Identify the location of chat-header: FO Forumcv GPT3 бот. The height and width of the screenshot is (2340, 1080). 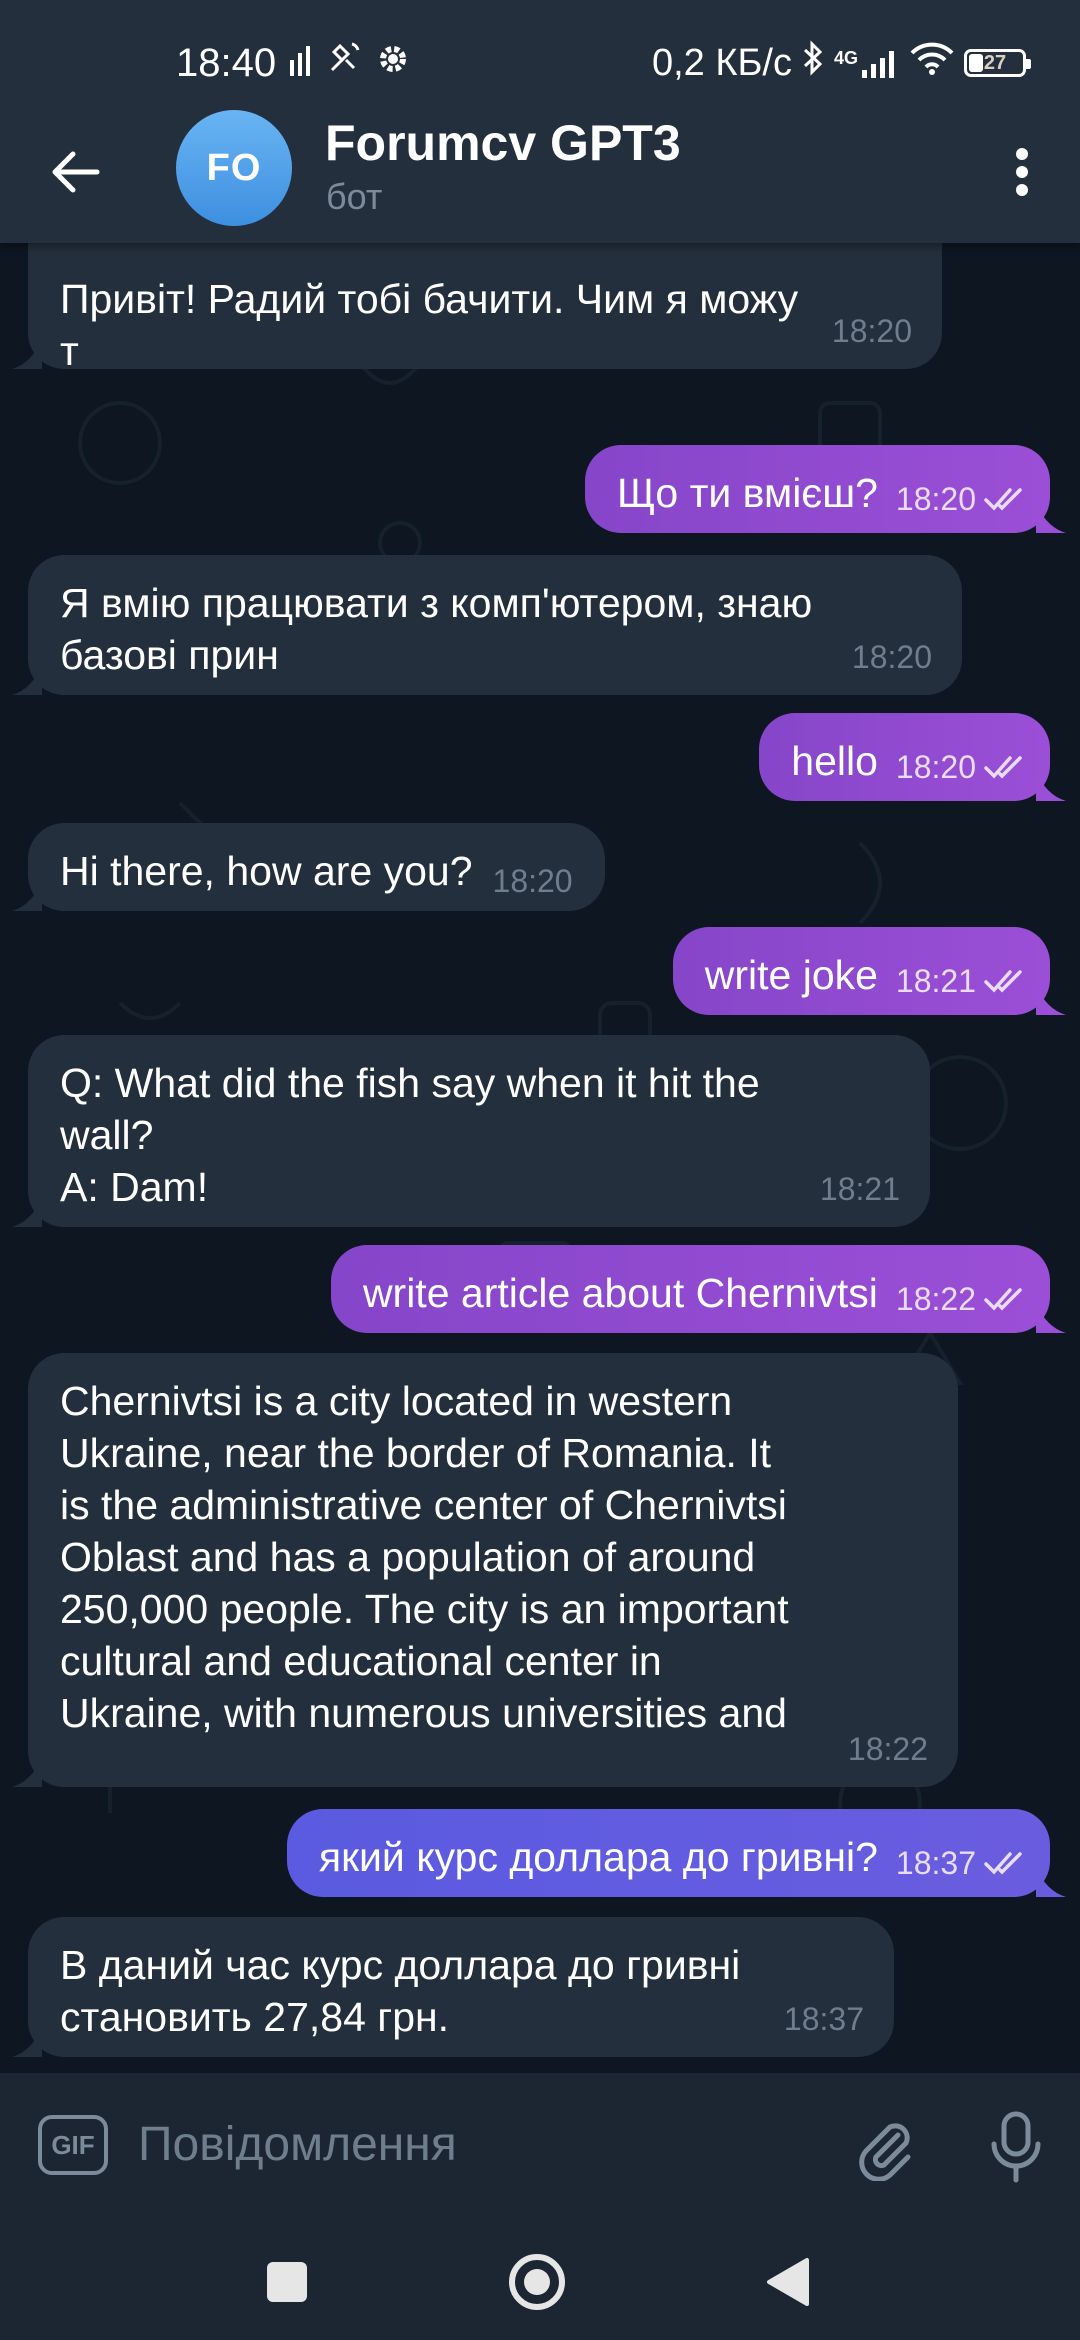
(540, 175).